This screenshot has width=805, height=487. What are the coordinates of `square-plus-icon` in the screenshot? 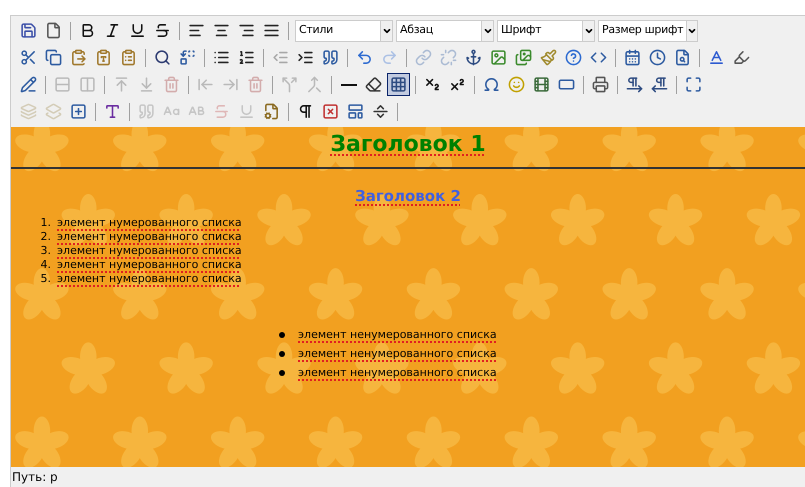 It's located at (78, 111).